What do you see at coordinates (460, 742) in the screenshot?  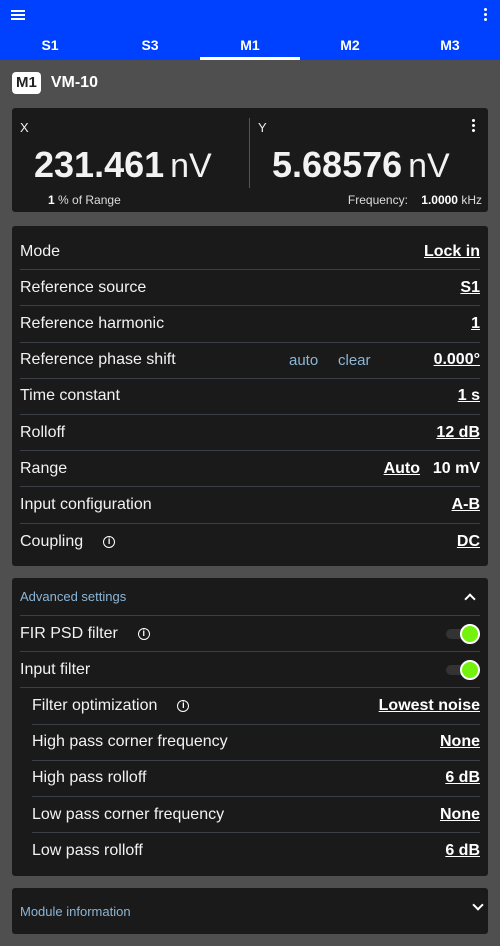 I see `high-pass-corner-value: None` at bounding box center [460, 742].